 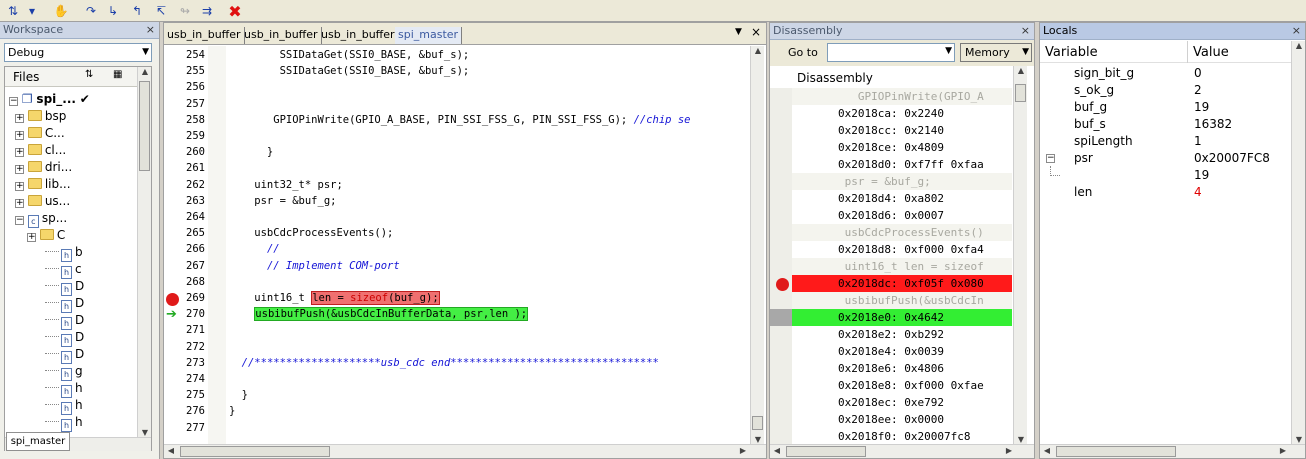 I want to click on next-statement-icon: ↸, so click(x=161, y=11).